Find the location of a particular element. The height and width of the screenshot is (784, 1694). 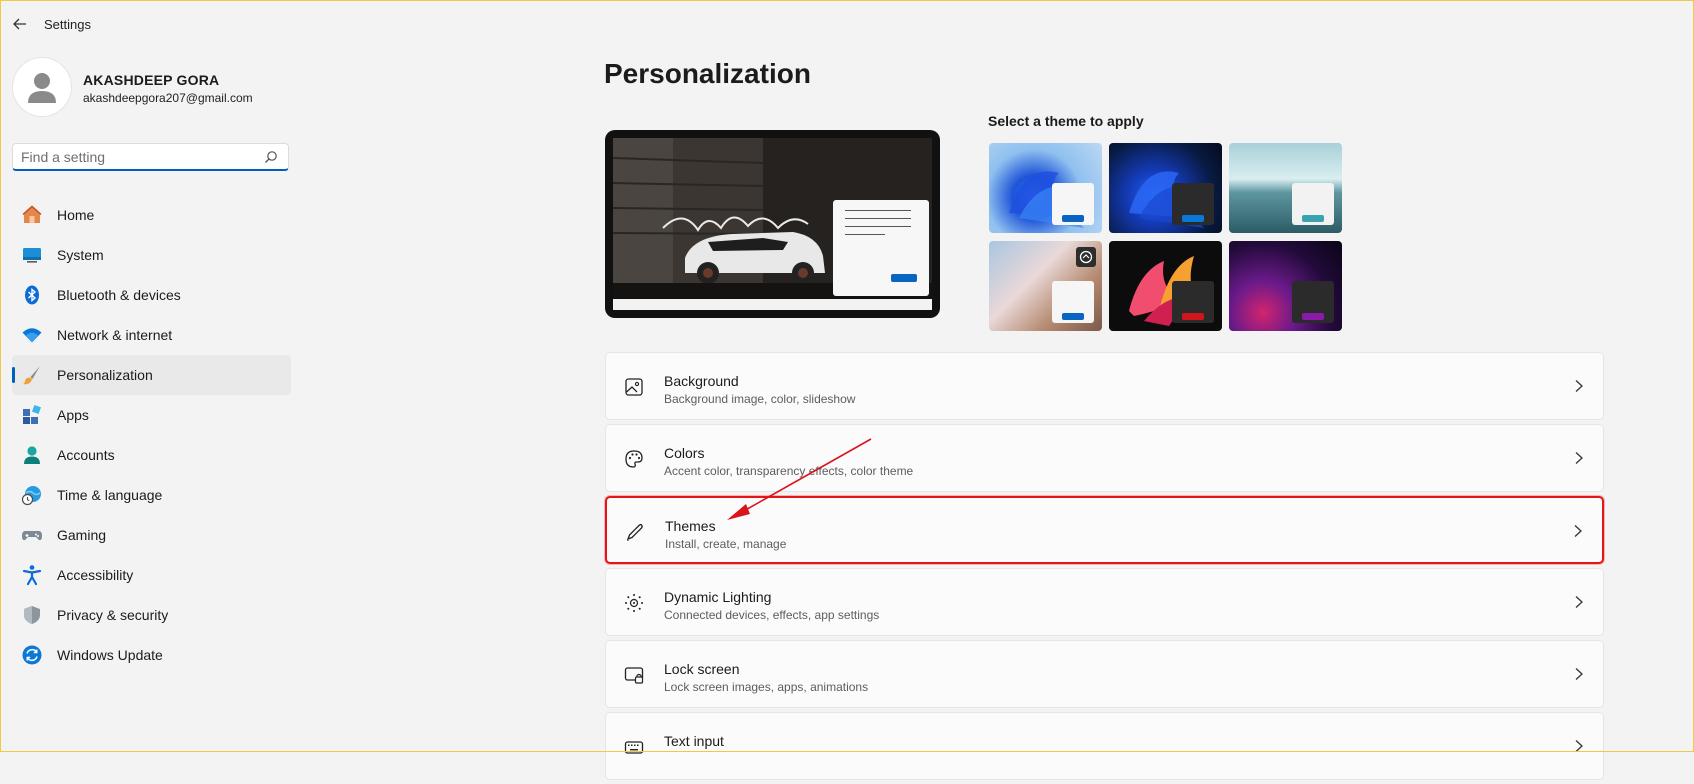

search-box is located at coordinates (150, 157).